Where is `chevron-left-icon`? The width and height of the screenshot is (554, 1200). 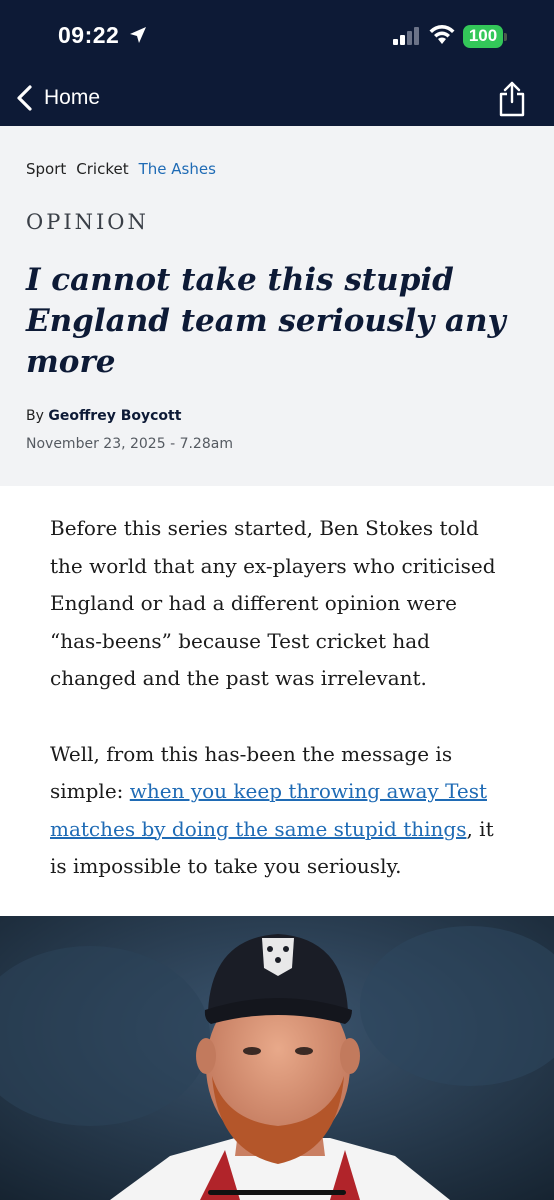 chevron-left-icon is located at coordinates (24, 98).